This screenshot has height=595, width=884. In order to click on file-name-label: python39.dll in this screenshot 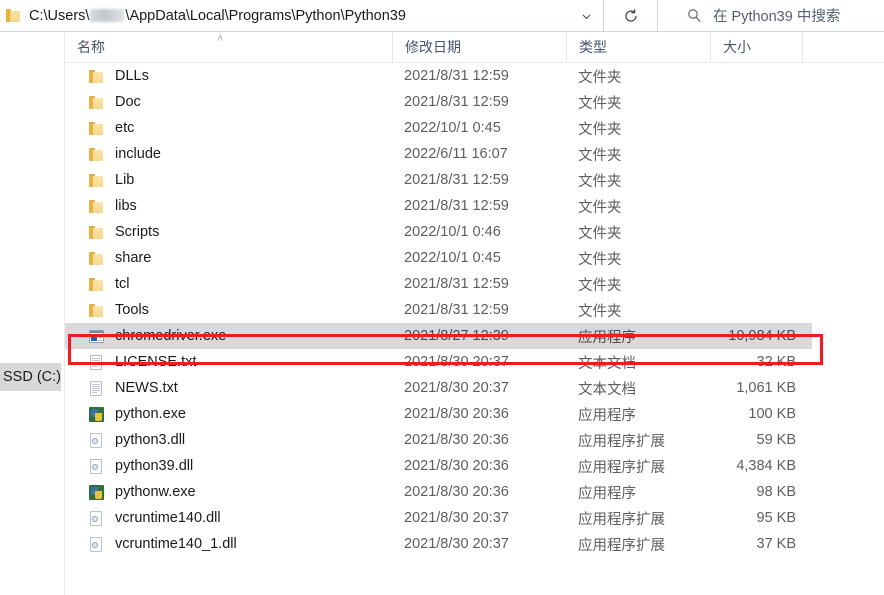, I will do `click(154, 466)`.